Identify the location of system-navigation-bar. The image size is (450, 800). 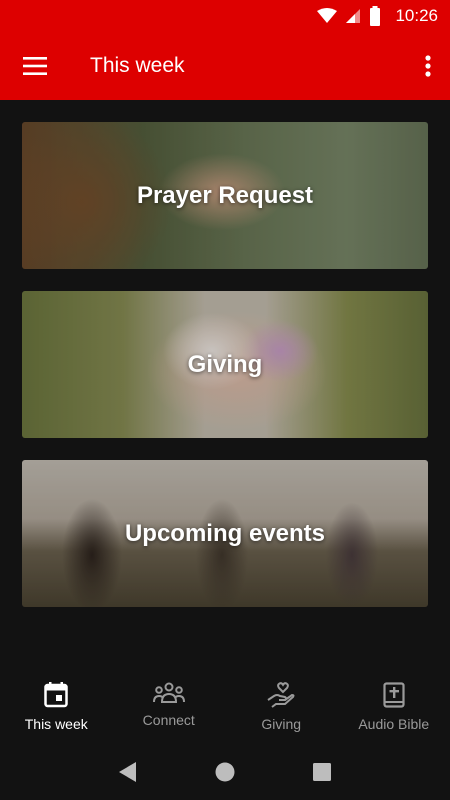
(225, 774).